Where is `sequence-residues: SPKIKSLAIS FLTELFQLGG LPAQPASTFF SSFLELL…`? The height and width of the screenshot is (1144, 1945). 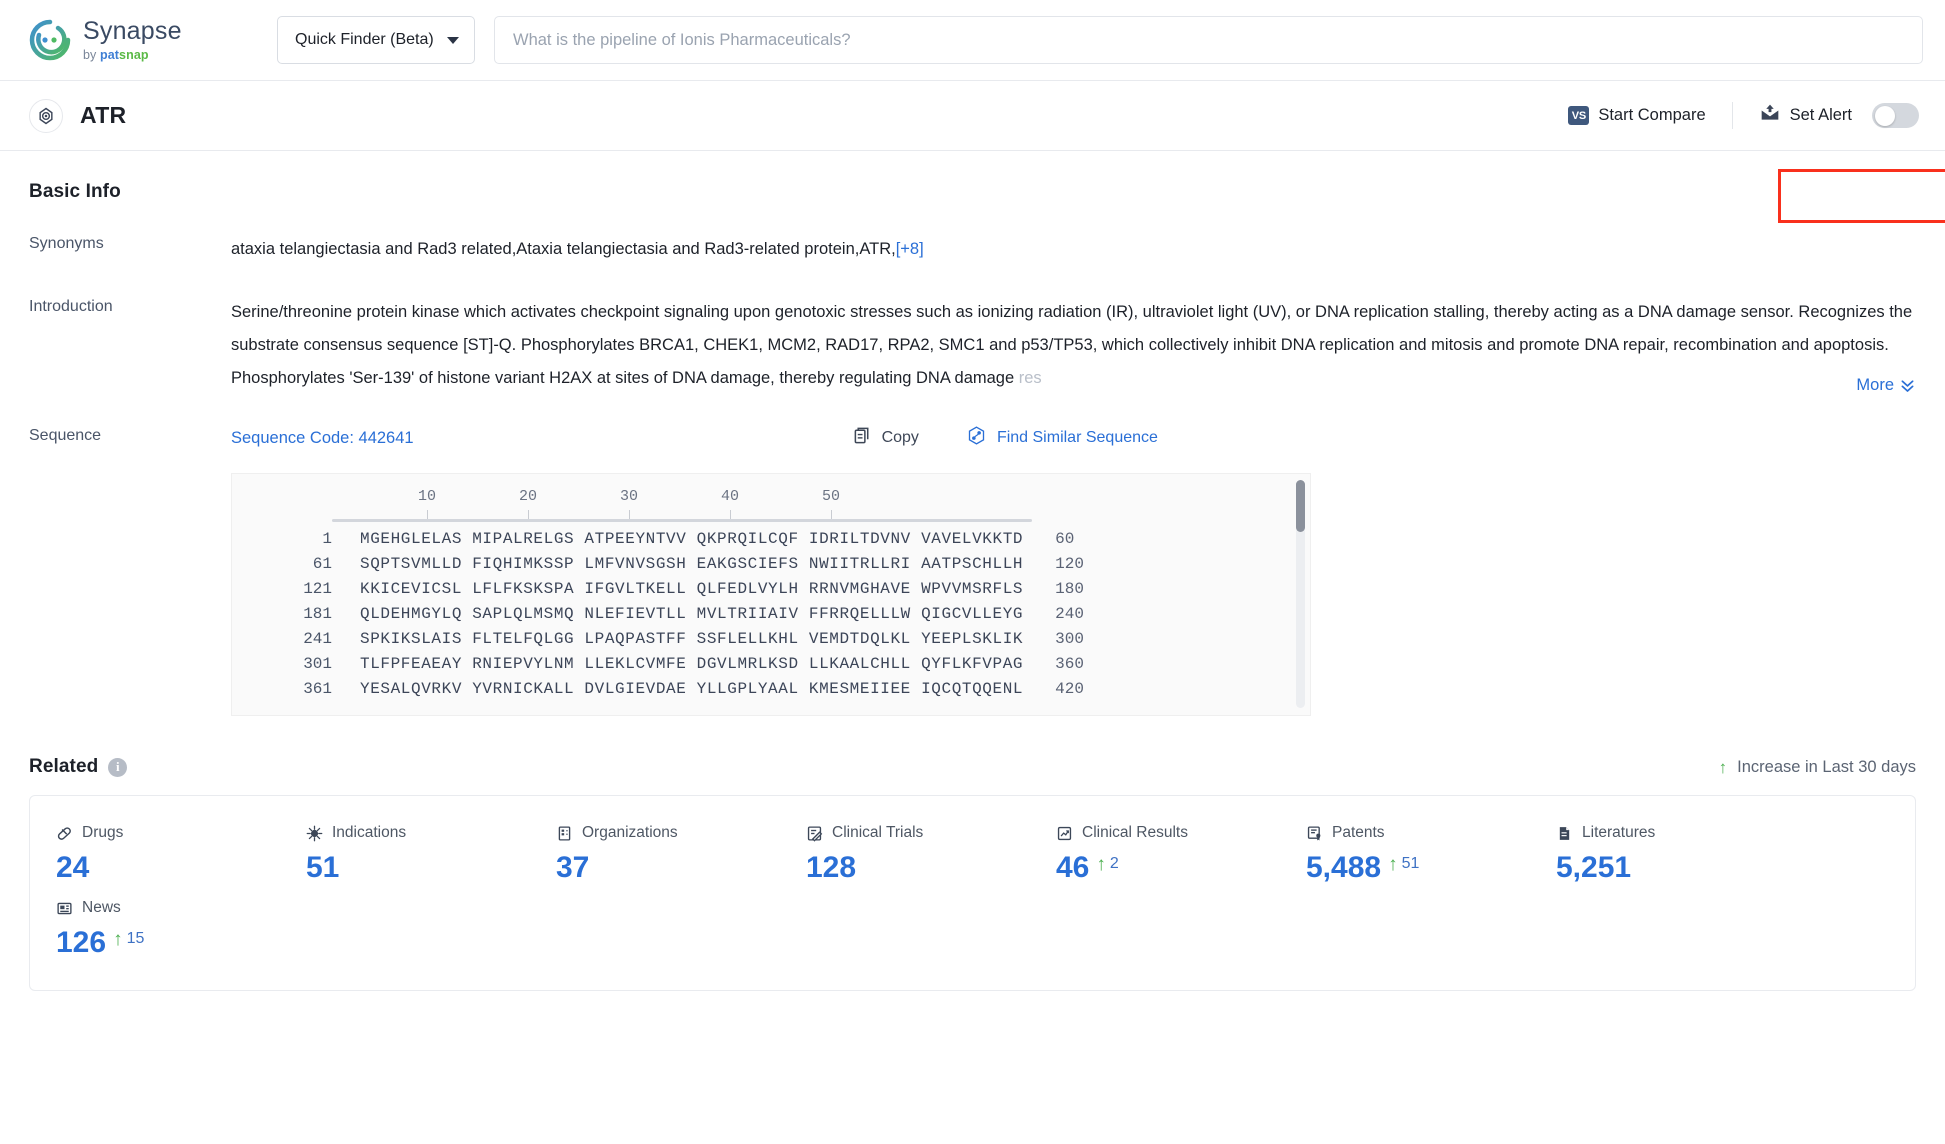 sequence-residues: SPKIKSLAIS FLTELFQLGG LPAQPASTFF SSFLELL… is located at coordinates (692, 639).